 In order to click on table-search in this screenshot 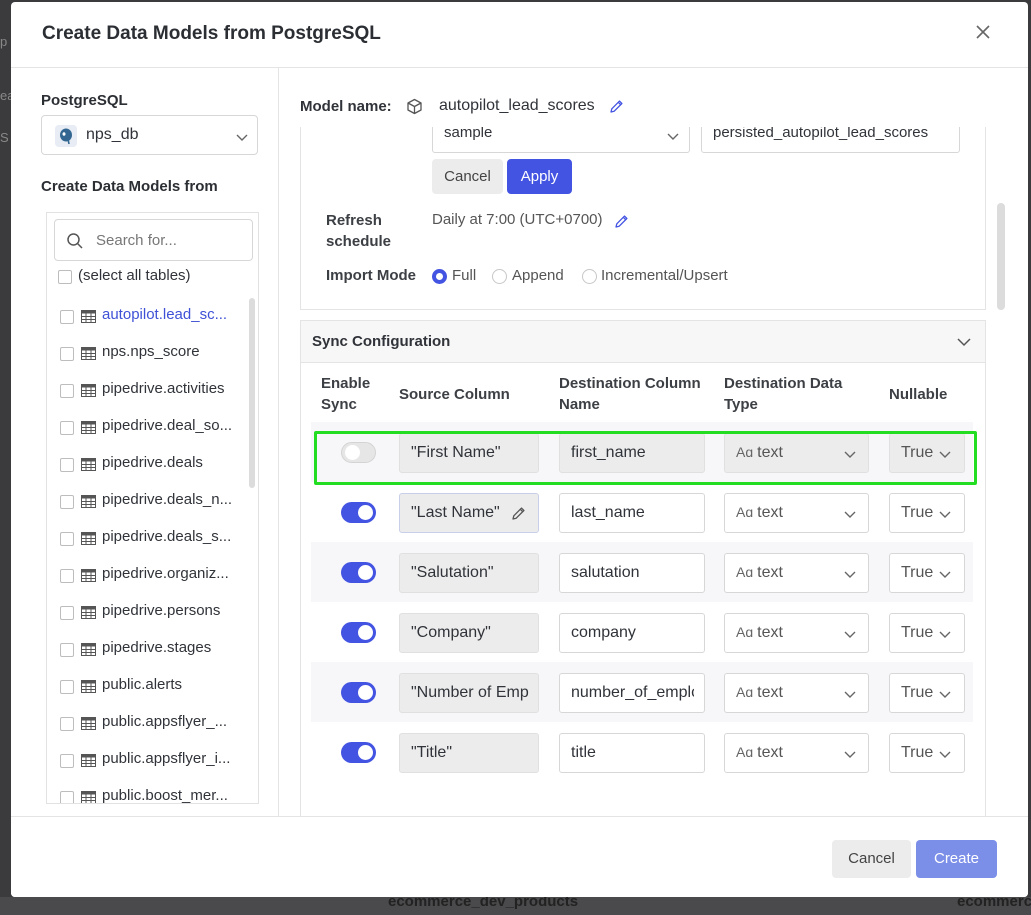, I will do `click(153, 240)`.